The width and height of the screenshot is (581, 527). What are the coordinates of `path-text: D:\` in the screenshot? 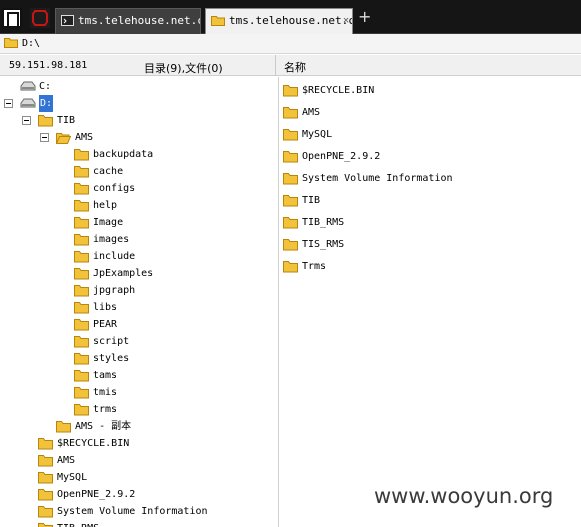 It's located at (31, 43).